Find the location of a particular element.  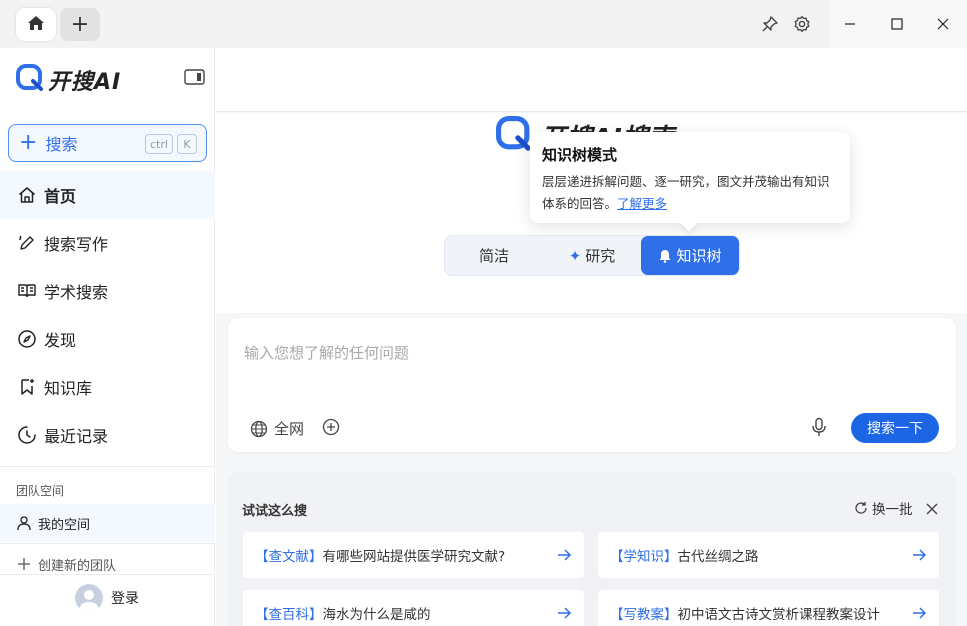

suggestion-item: 【写教案】 初中语文古诗文赏析课程教案设计 is located at coordinates (768, 608).